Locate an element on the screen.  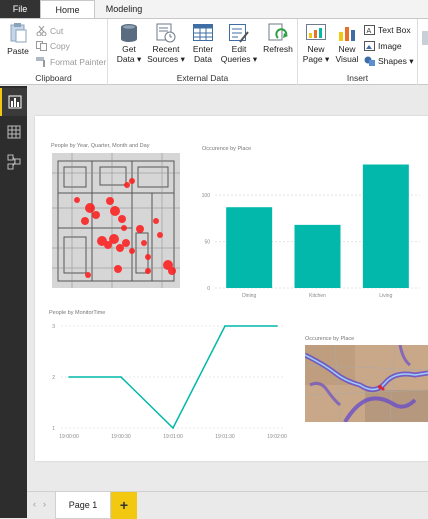
line-xtick-label: 19:02:00 is located at coordinates (277, 437).